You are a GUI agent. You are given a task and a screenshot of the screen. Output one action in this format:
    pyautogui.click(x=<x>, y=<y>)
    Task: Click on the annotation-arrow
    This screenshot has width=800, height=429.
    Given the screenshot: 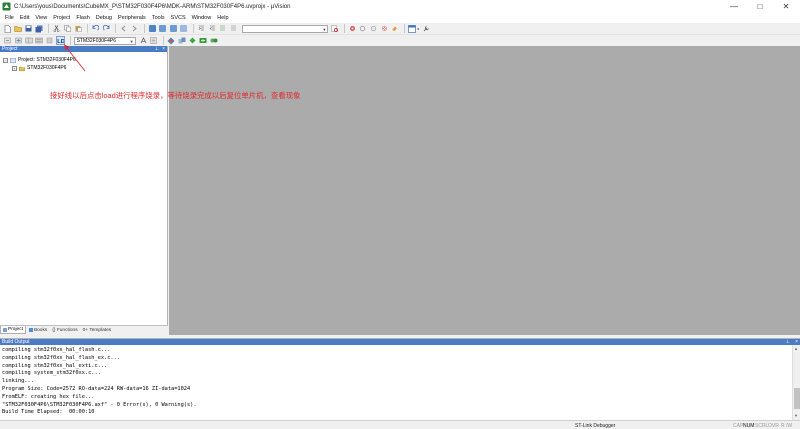 What is the action you would take?
    pyautogui.click(x=75, y=58)
    